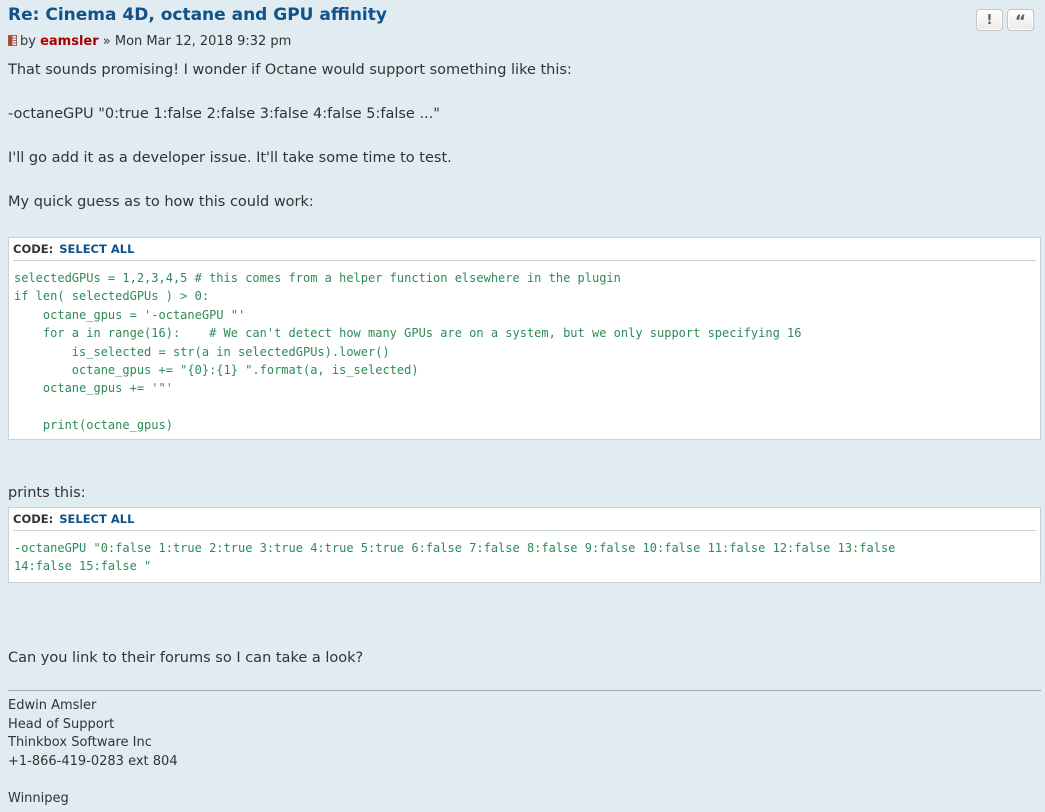 The width and height of the screenshot is (1045, 812). What do you see at coordinates (47, 493) in the screenshot?
I see `post-paragraph: prints this:` at bounding box center [47, 493].